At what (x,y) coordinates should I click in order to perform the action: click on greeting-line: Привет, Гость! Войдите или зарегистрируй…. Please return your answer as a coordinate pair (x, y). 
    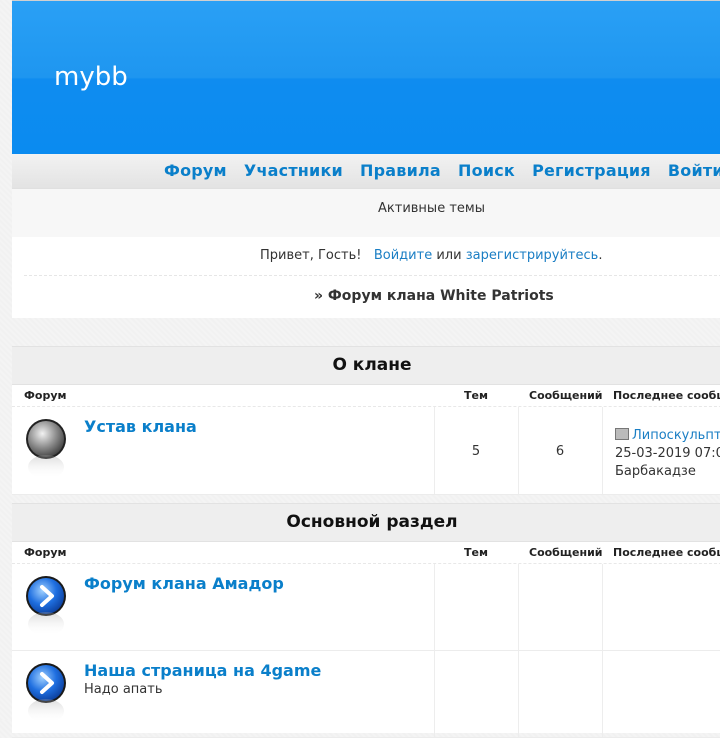
    Looking at the image, I should click on (431, 255).